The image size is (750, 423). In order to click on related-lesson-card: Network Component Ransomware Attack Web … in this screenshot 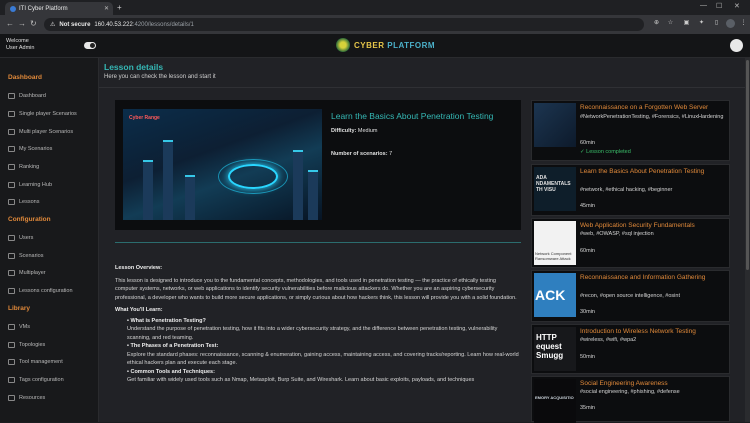, I will do `click(630, 243)`.